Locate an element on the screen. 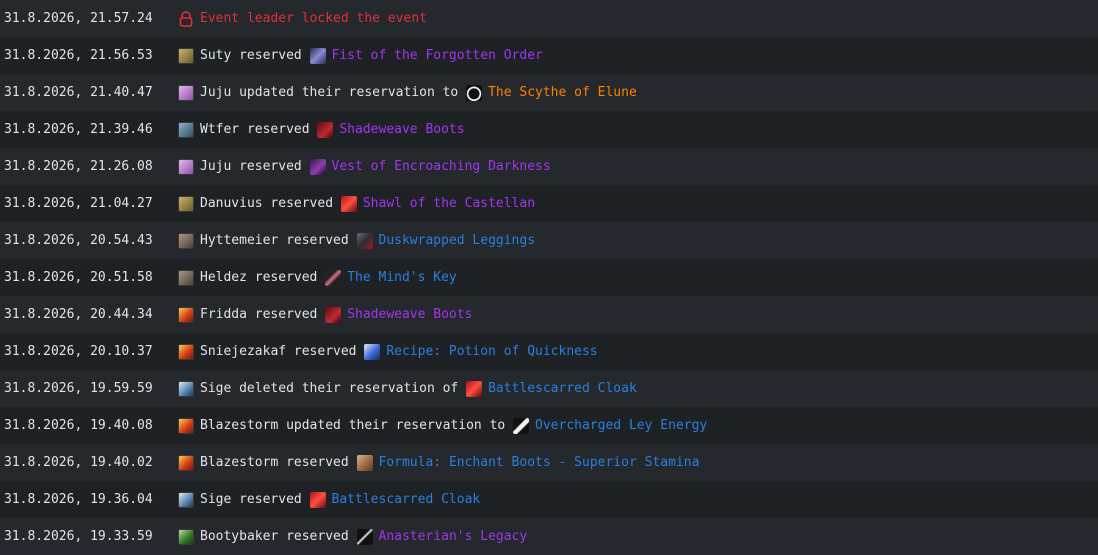 The width and height of the screenshot is (1098, 555). scythe-icon is located at coordinates (474, 92).